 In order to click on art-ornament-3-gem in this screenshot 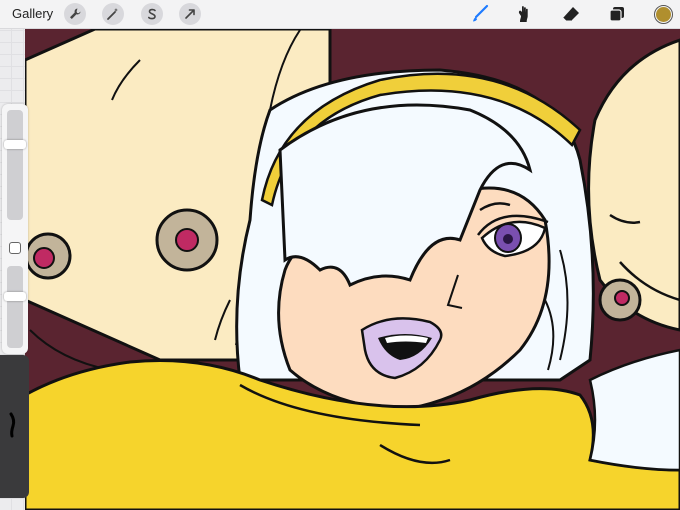, I will do `click(622, 298)`.